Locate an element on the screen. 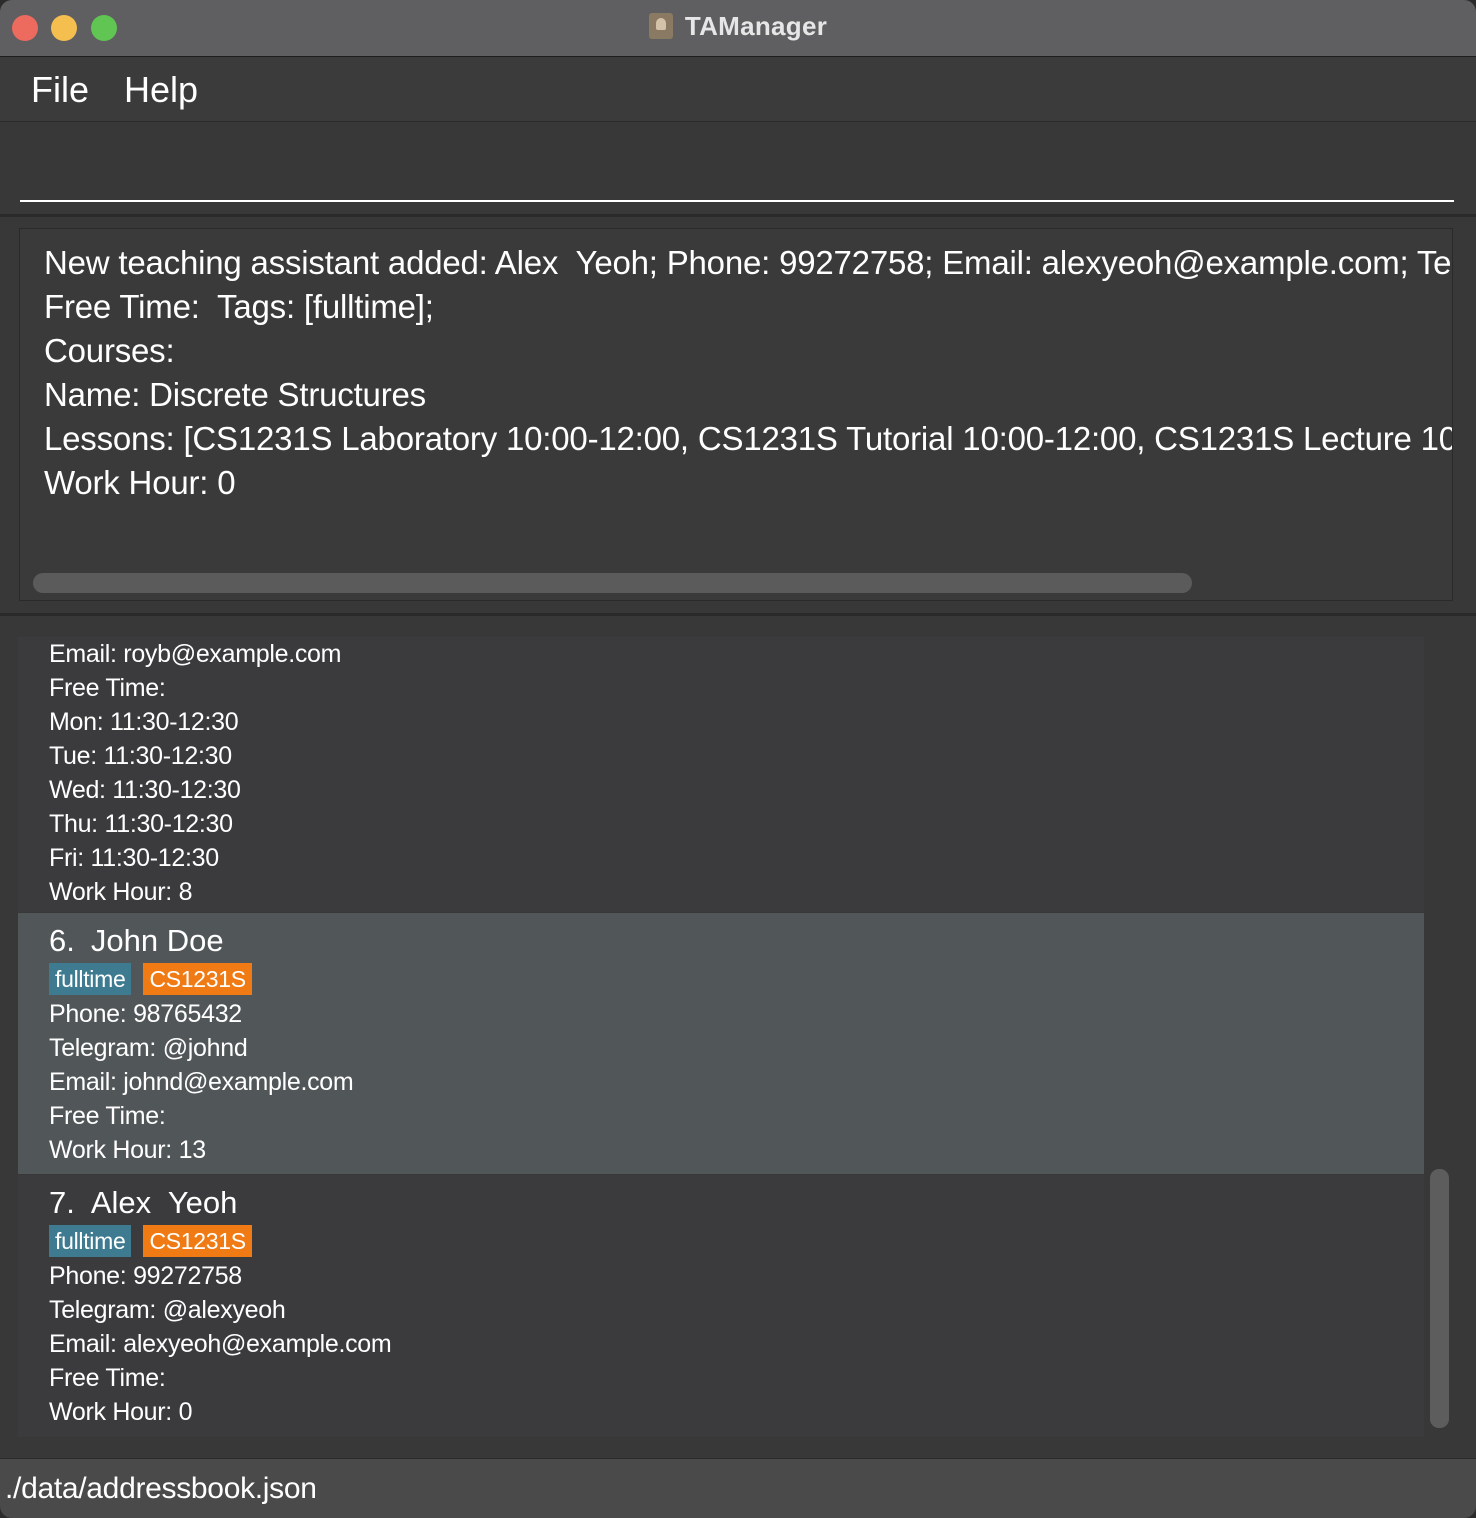 The image size is (1476, 1518). window-title-wrap: TAManager is located at coordinates (738, 26).